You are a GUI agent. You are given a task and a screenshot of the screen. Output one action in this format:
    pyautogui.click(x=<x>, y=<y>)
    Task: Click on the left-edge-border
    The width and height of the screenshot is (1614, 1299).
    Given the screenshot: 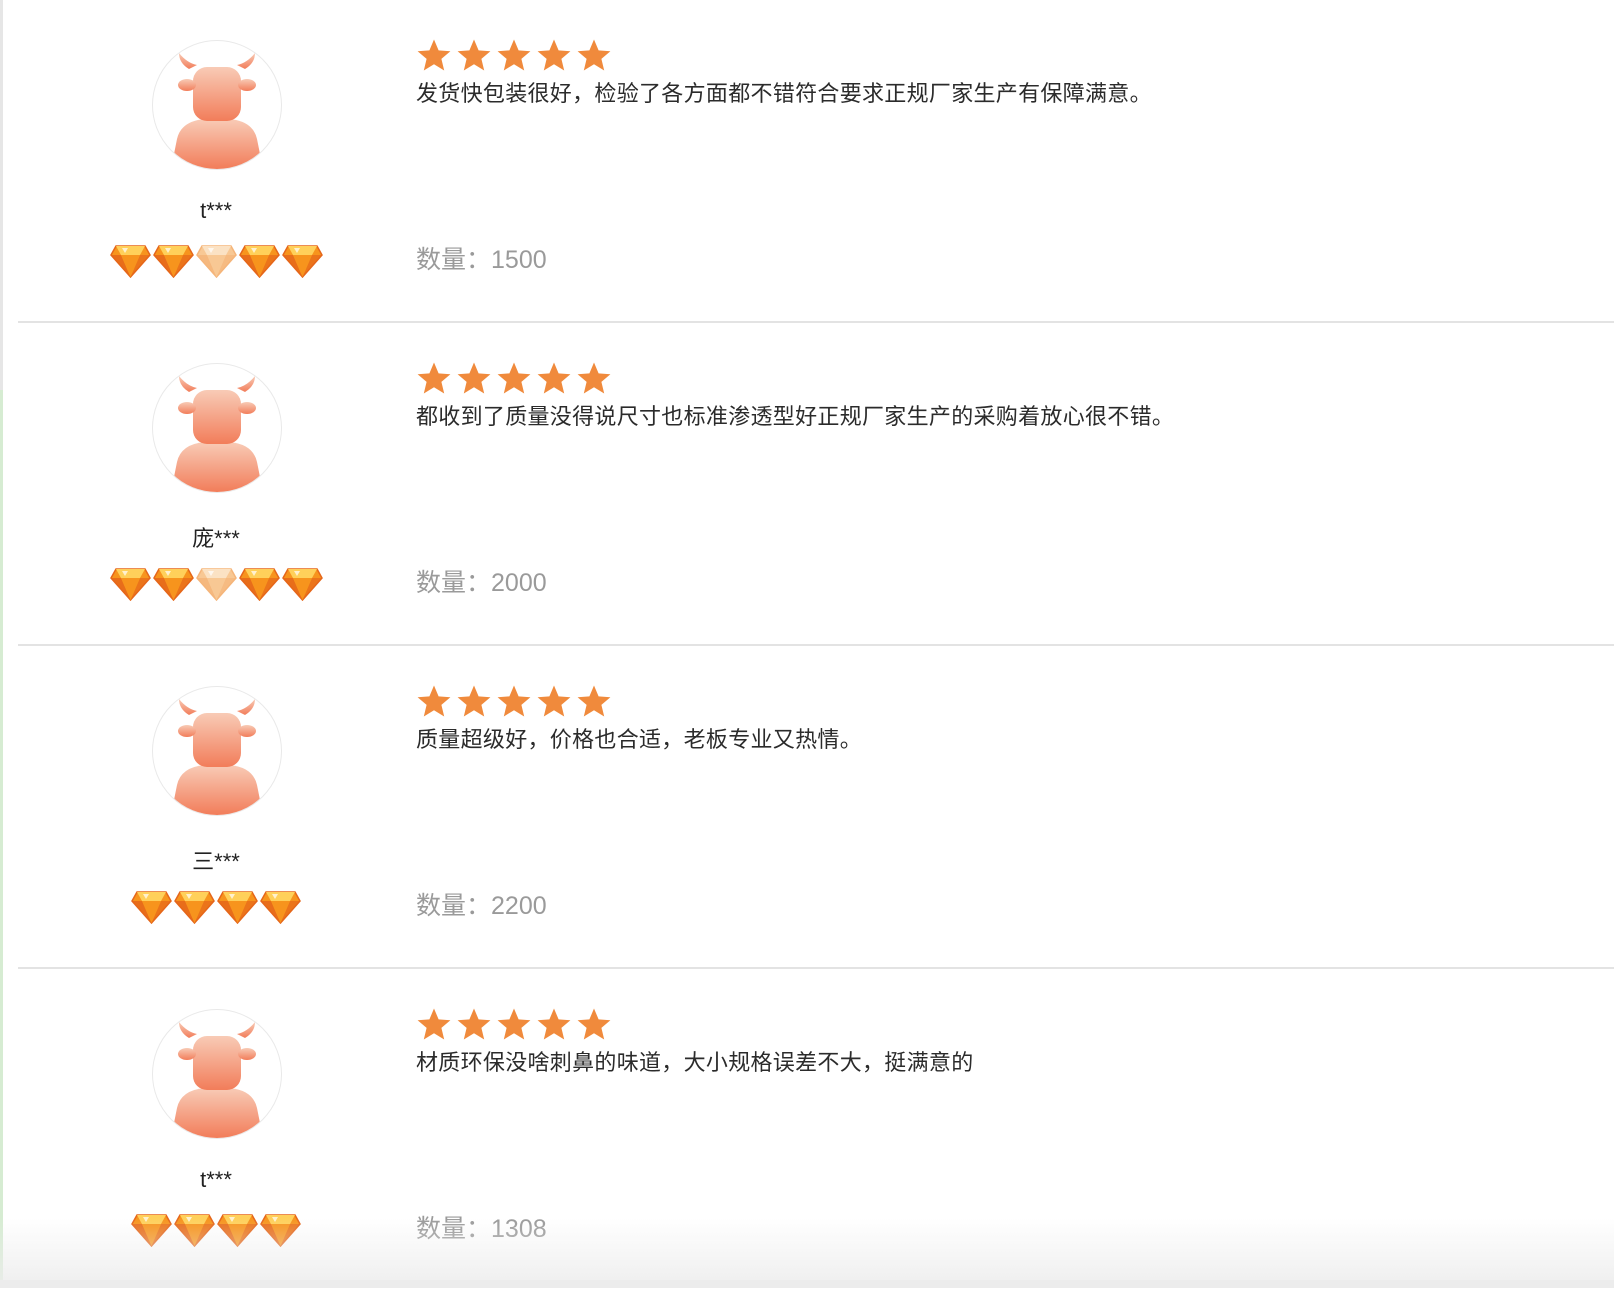 What is the action you would take?
    pyautogui.click(x=1, y=644)
    